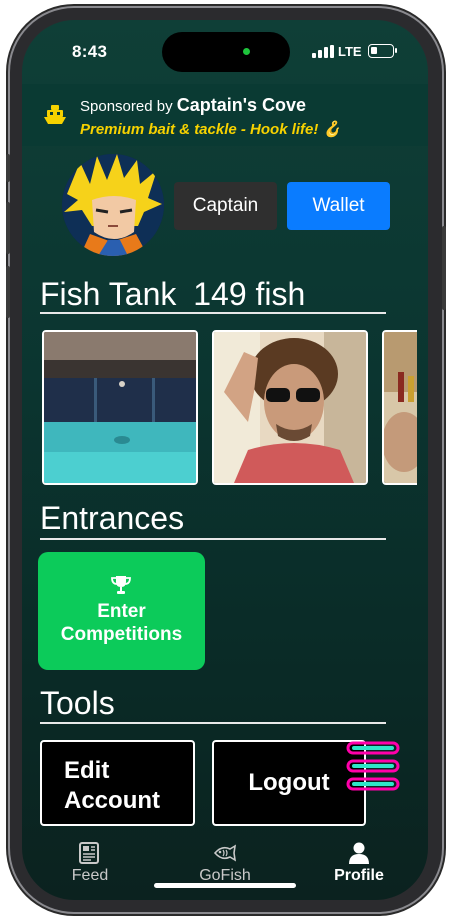 Image resolution: width=450 pixels, height=920 pixels. Describe the element at coordinates (225, 853) in the screenshot. I see `fish-icon` at that location.